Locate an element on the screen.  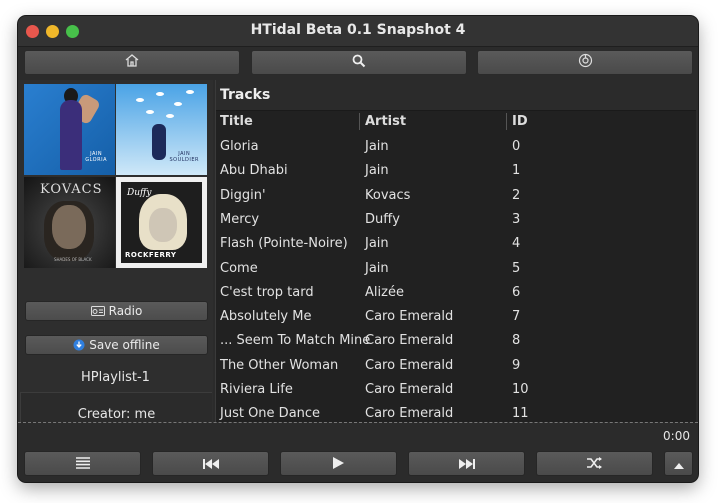
home-icon is located at coordinates (132, 62).